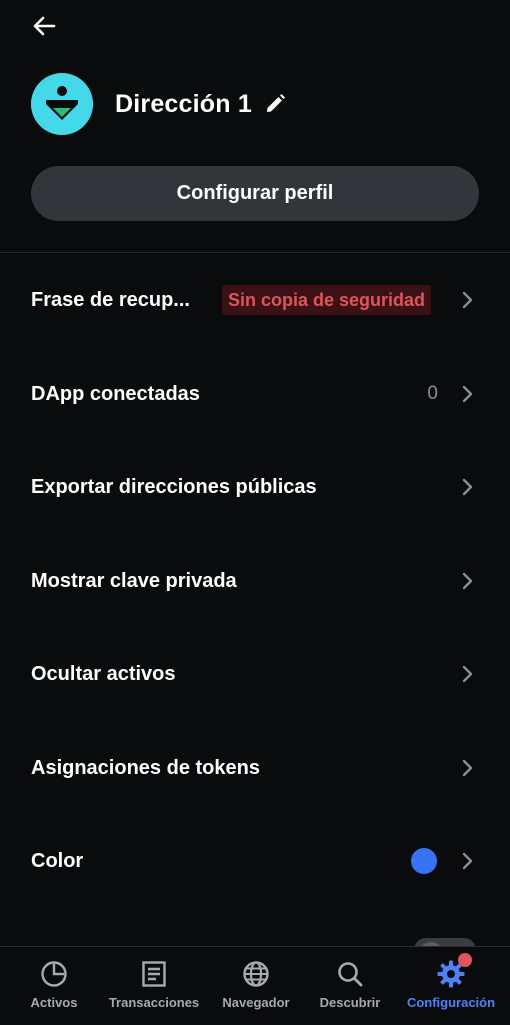  What do you see at coordinates (54, 1002) in the screenshot?
I see `nav-label: Activos` at bounding box center [54, 1002].